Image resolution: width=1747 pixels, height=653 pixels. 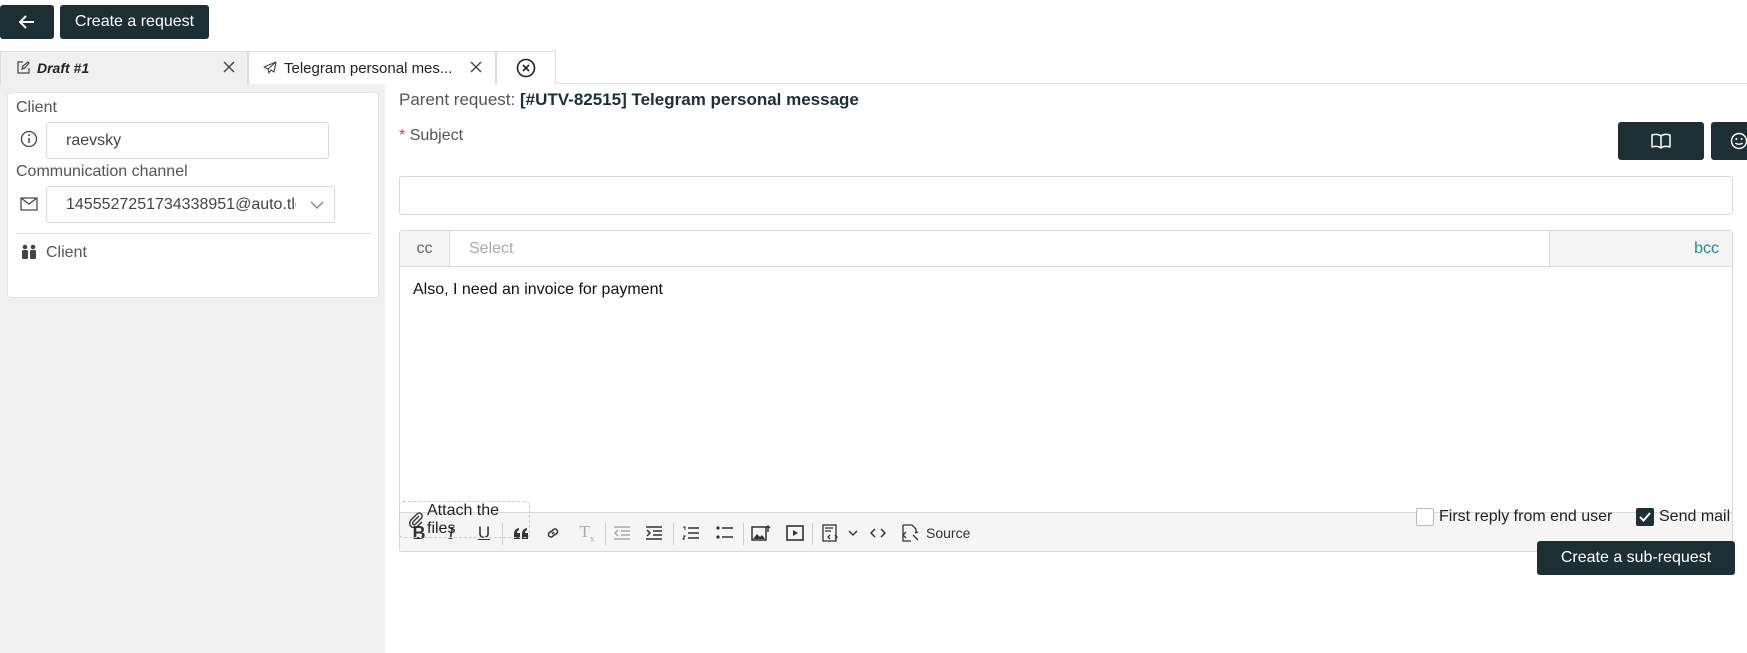 I want to click on parent-request-link: [#UTV-82515] Telegram personal message, so click(x=689, y=99).